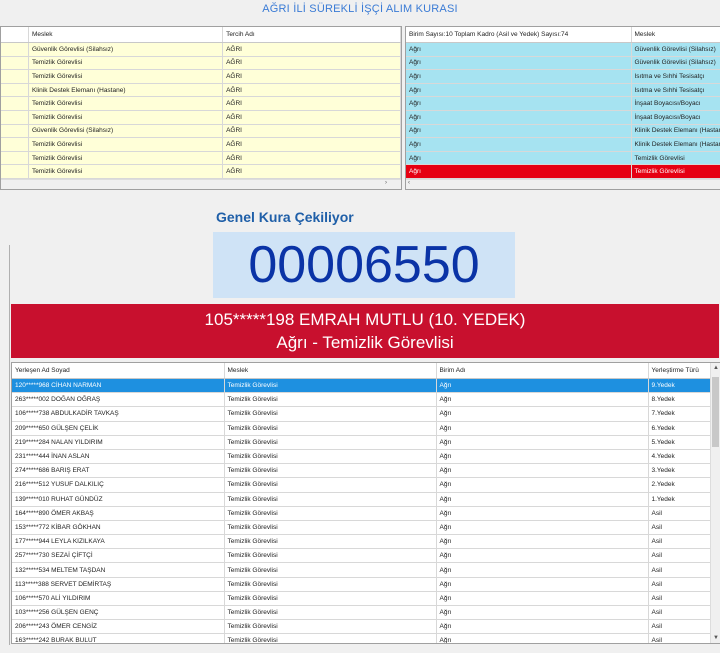 Image resolution: width=720 pixels, height=653 pixels. What do you see at coordinates (118, 627) in the screenshot?
I see `ad-soyad-cell: 206*****243 ÖMER CENGİZ` at bounding box center [118, 627].